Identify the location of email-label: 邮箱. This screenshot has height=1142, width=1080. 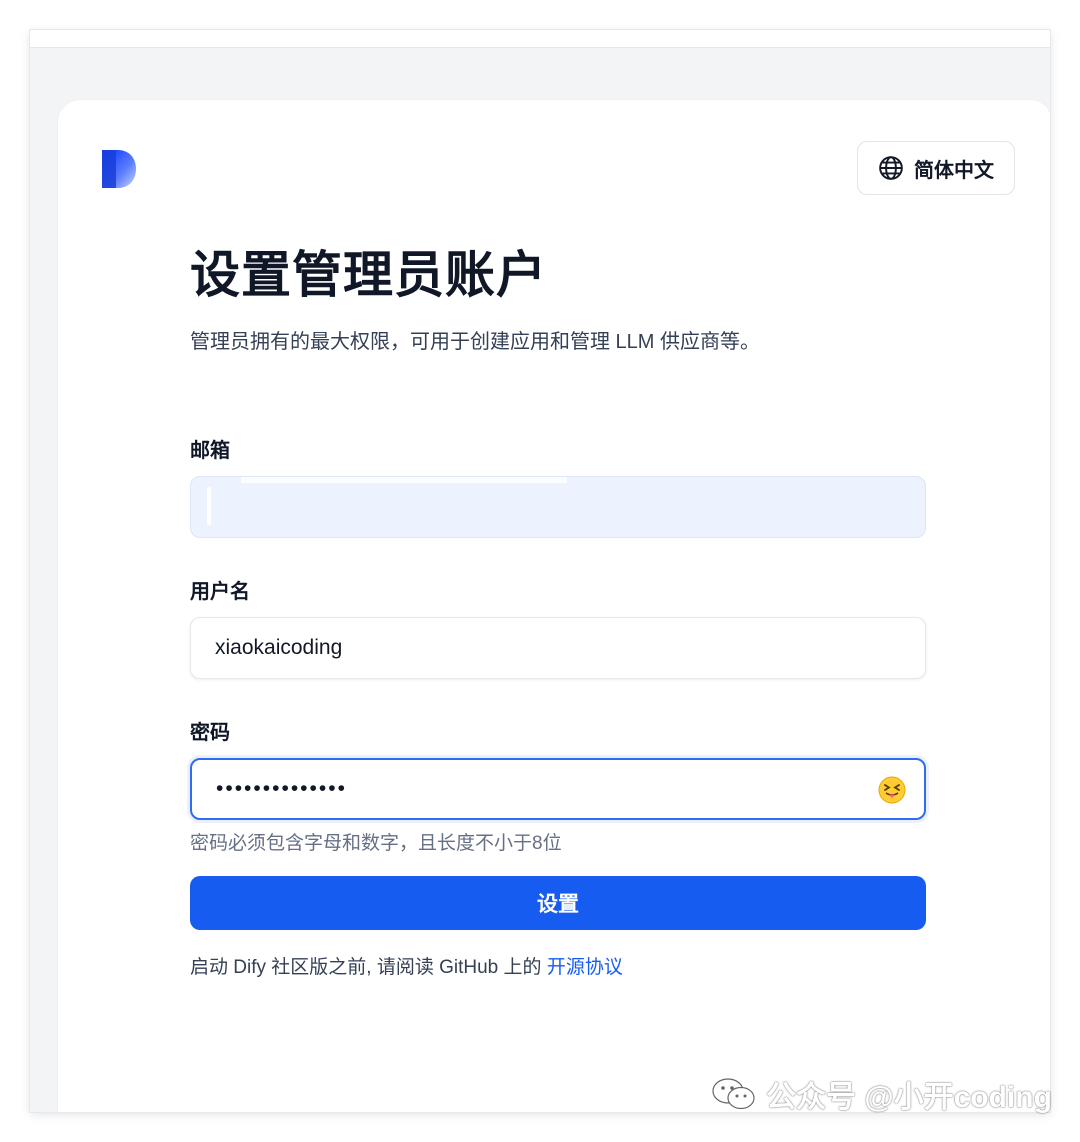
(210, 451).